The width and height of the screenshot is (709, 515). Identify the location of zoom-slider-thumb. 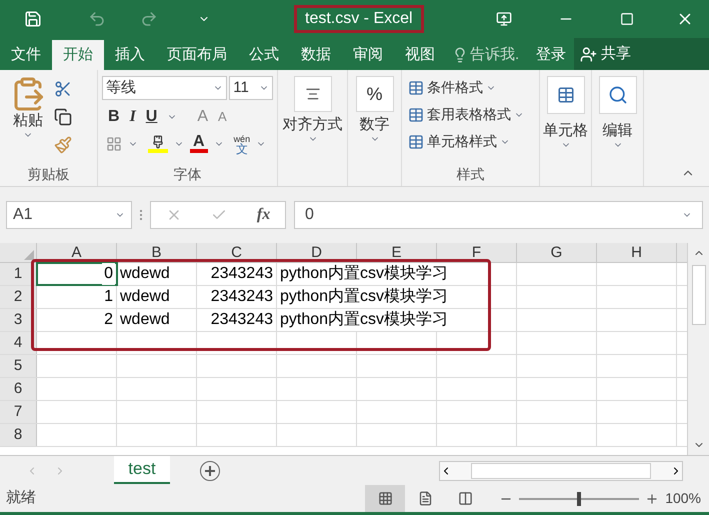
(579, 499).